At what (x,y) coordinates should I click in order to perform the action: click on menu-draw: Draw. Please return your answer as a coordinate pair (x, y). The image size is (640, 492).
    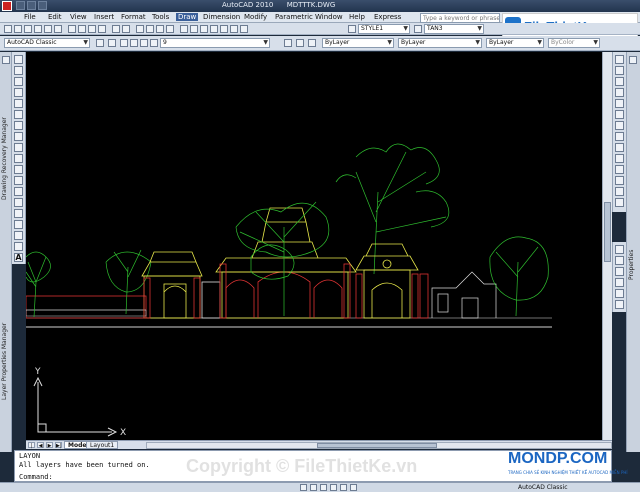
    Looking at the image, I should click on (187, 17).